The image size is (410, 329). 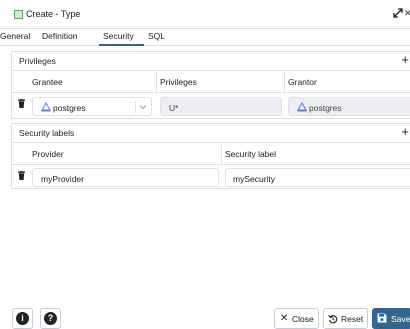 I want to click on provider-value: myProvider, so click(x=62, y=179).